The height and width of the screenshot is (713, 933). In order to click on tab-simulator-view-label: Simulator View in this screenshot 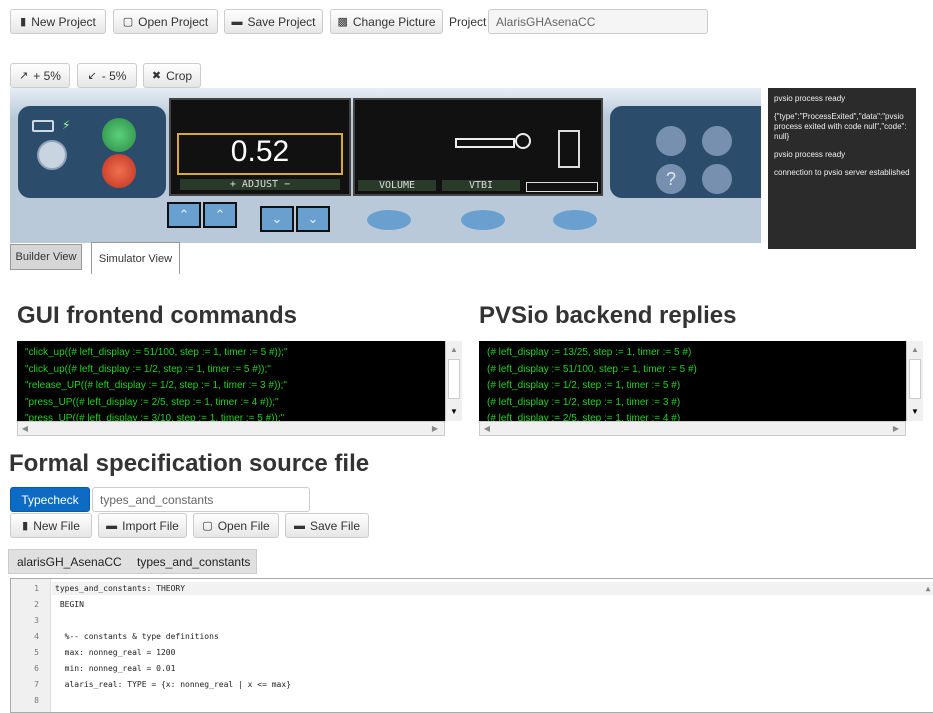, I will do `click(135, 258)`.